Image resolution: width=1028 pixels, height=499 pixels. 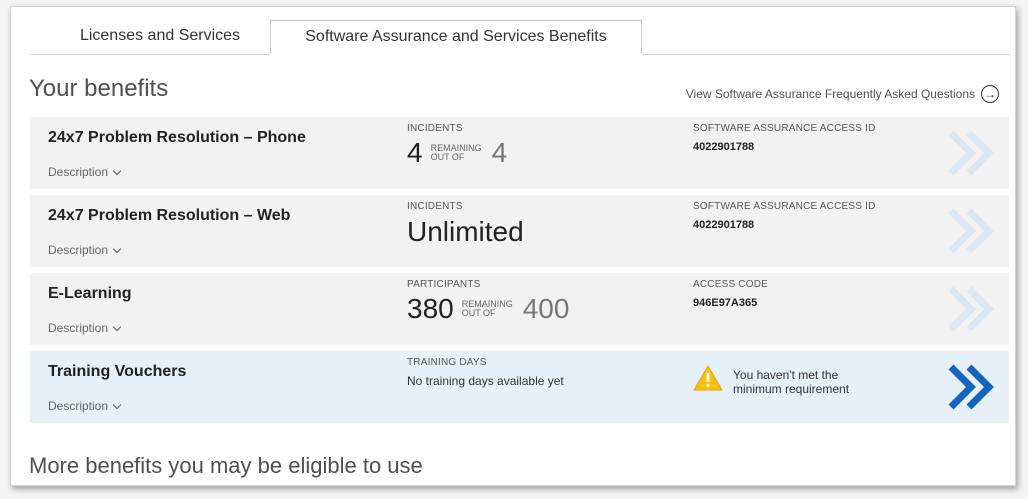 What do you see at coordinates (117, 371) in the screenshot?
I see `benefit-title: Training Vouchers` at bounding box center [117, 371].